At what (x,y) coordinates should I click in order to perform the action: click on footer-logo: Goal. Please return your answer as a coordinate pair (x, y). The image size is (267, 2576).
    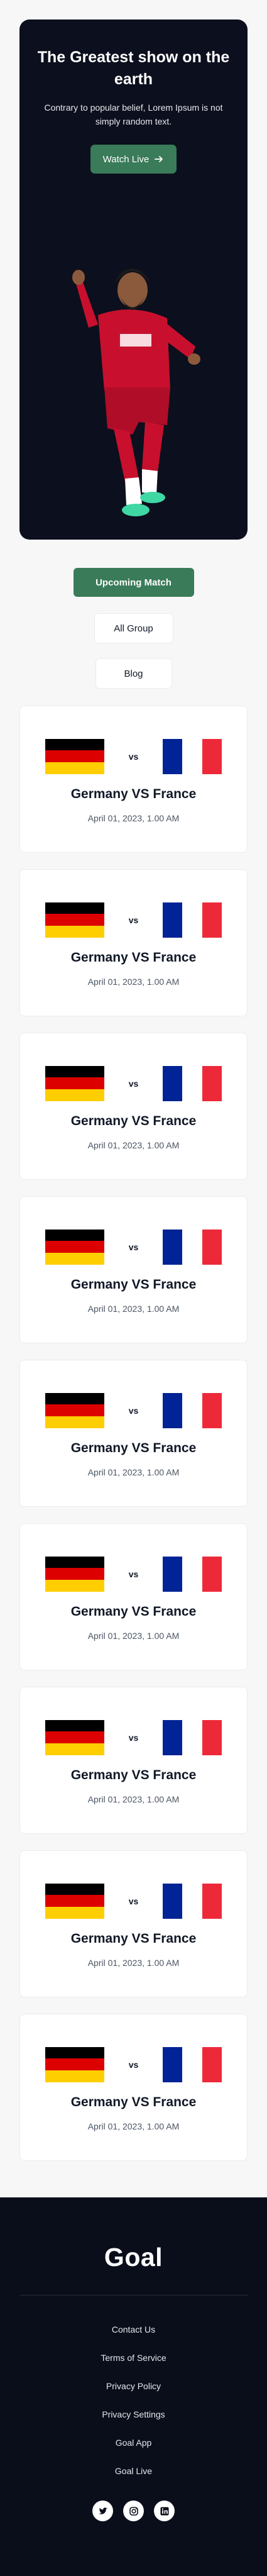
    Looking at the image, I should click on (133, 2257).